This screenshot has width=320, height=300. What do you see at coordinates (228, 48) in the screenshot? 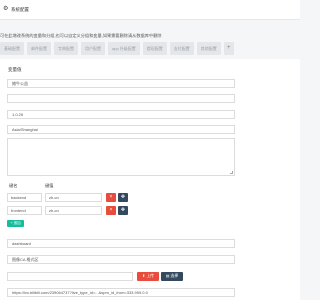
I see `add-tab-button: +` at bounding box center [228, 48].